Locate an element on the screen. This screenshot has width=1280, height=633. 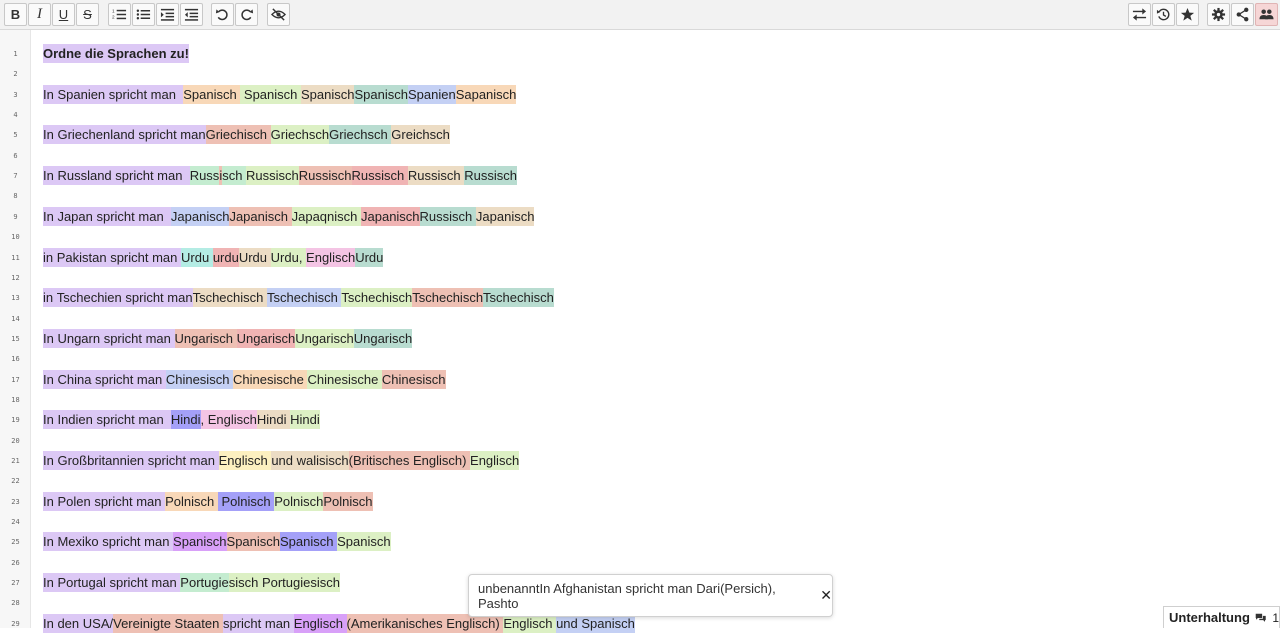
author-highlight-segment: In Japan spricht man is located at coordinates (107, 216).